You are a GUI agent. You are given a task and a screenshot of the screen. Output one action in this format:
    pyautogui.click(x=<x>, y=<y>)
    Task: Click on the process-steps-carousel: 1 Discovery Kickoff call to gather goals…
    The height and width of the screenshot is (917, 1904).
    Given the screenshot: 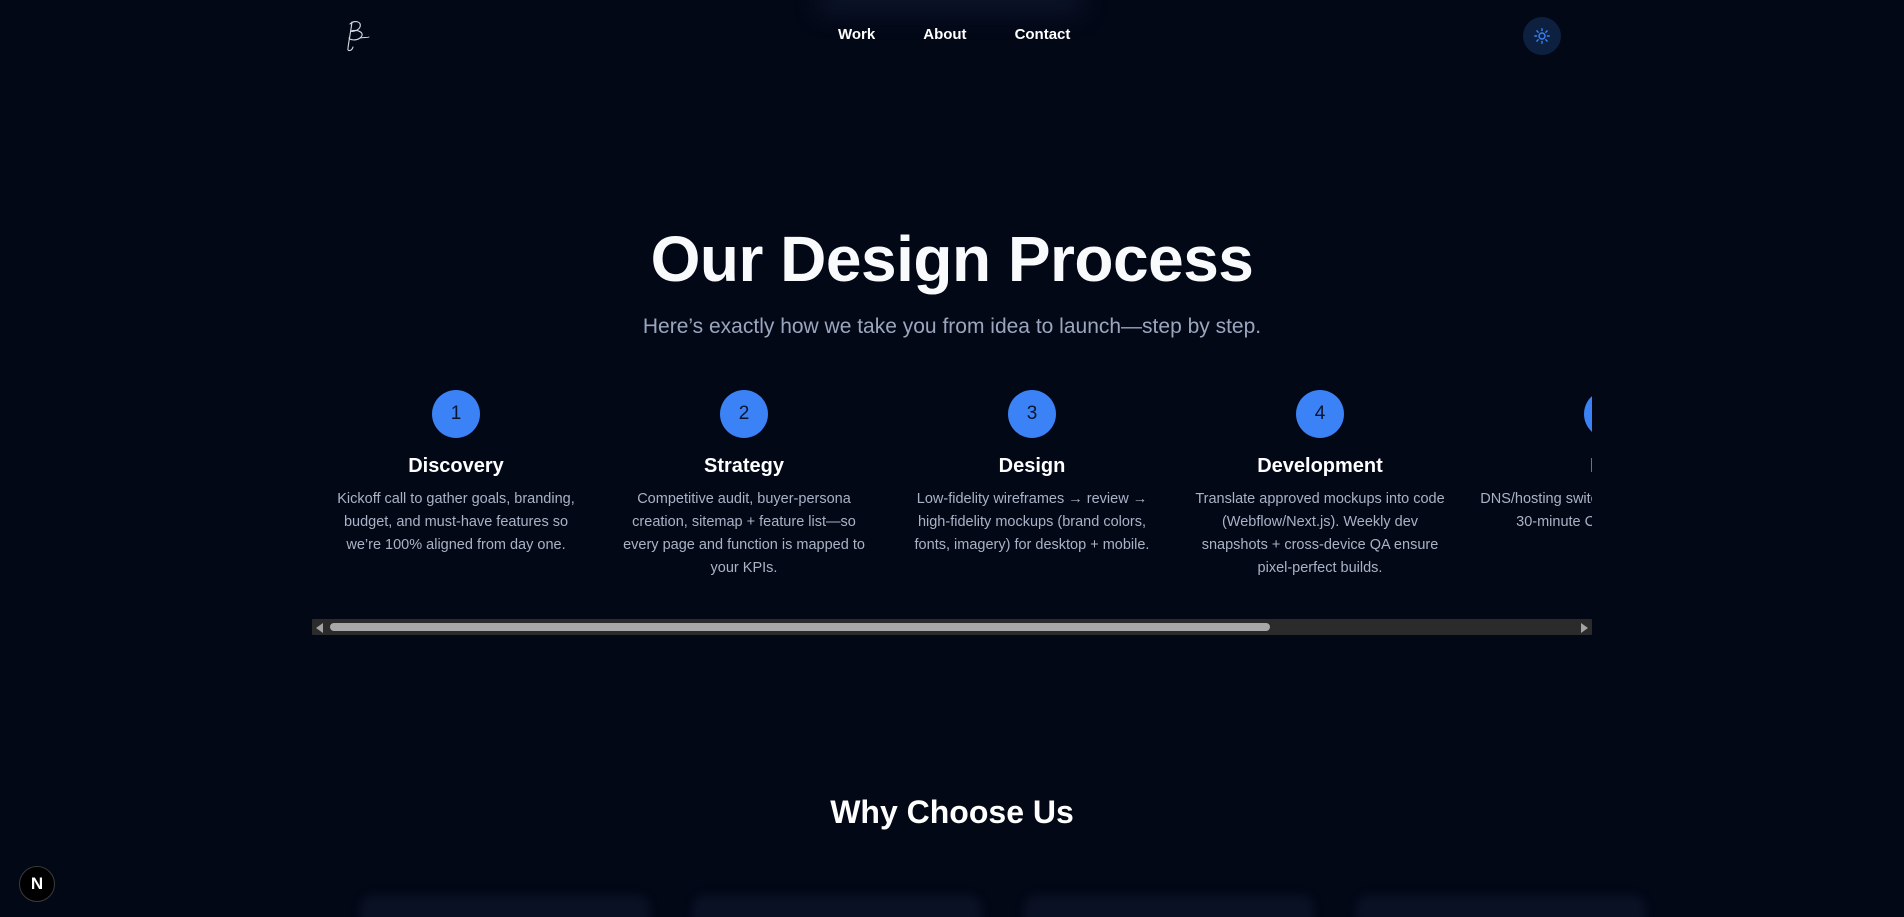 What is the action you would take?
    pyautogui.click(x=952, y=484)
    